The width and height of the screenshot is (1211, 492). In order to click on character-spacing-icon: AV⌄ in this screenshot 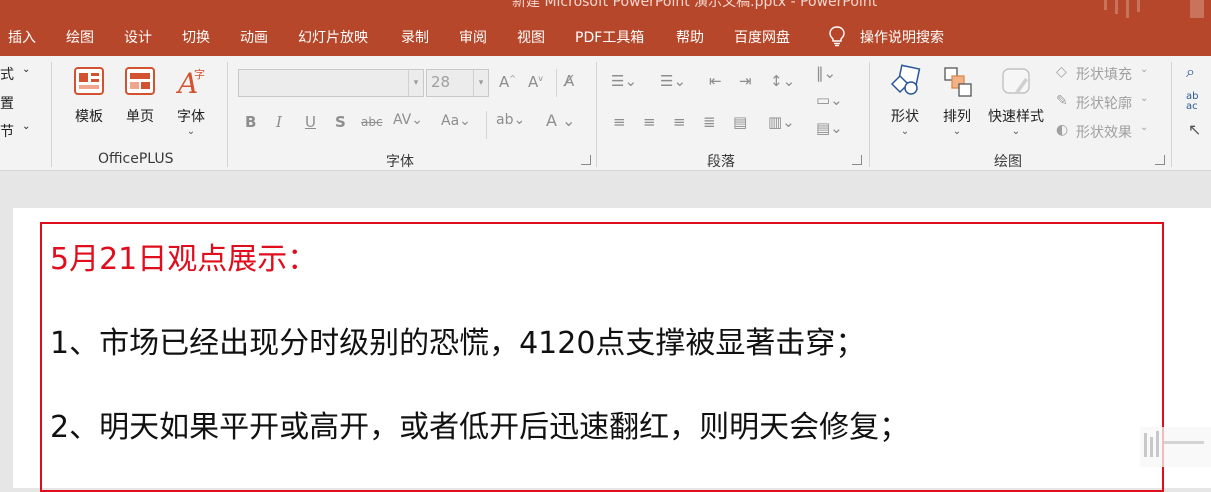, I will do `click(408, 120)`.